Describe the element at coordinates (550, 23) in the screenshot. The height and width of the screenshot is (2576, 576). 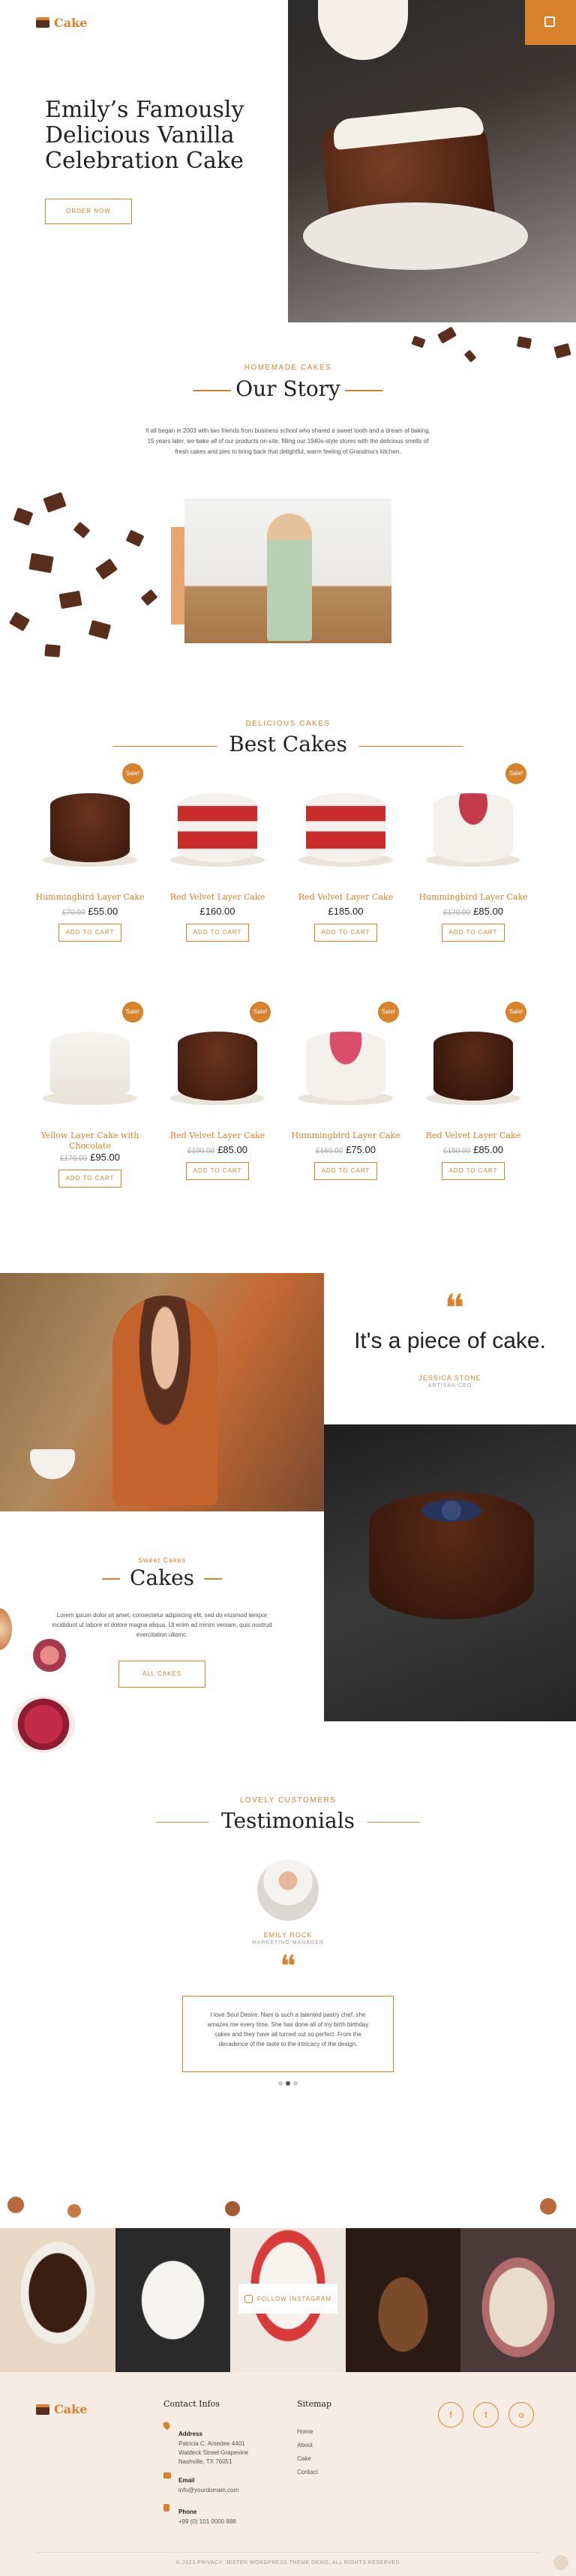
I see `cart-icon` at that location.